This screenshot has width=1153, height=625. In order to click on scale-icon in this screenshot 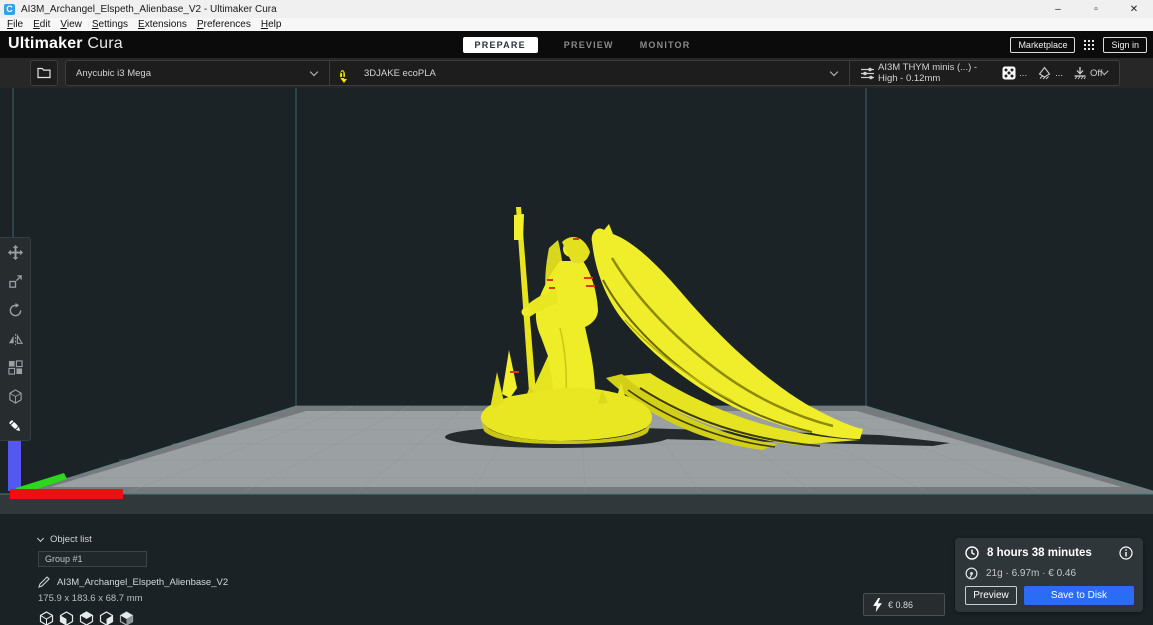, I will do `click(15, 281)`.